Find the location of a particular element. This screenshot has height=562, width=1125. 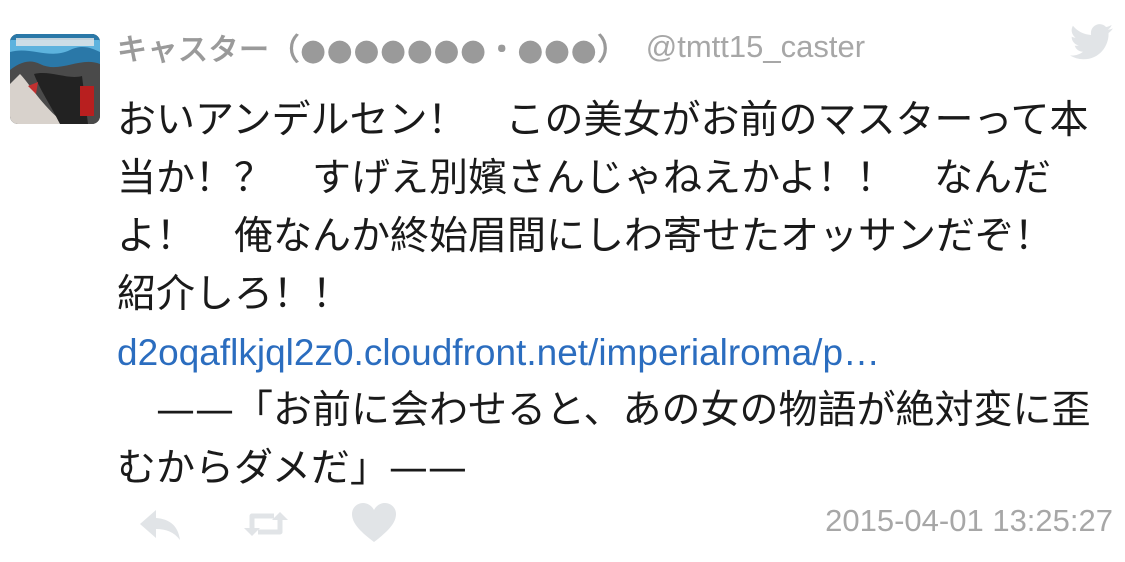

heart-icon is located at coordinates (374, 524).